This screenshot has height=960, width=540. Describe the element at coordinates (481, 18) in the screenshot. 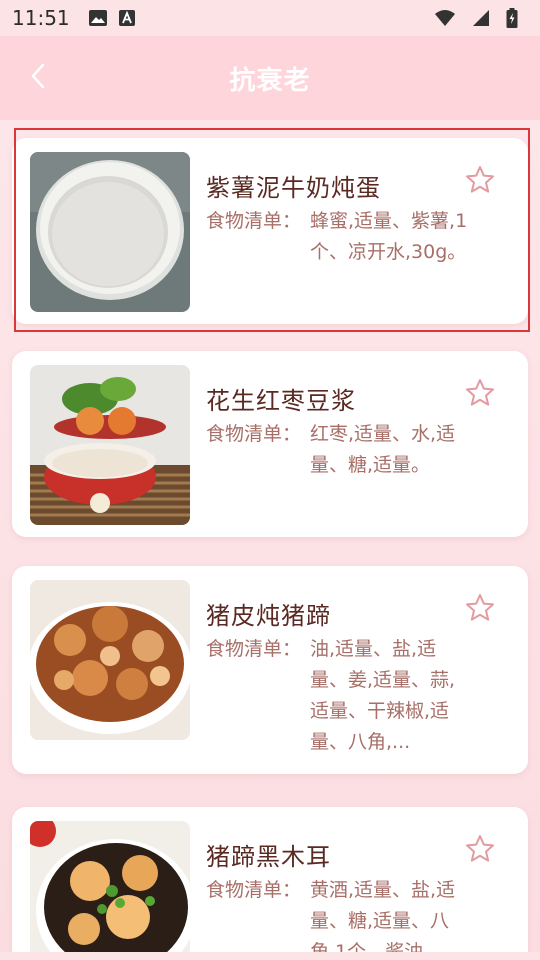

I see `signal-icon` at that location.